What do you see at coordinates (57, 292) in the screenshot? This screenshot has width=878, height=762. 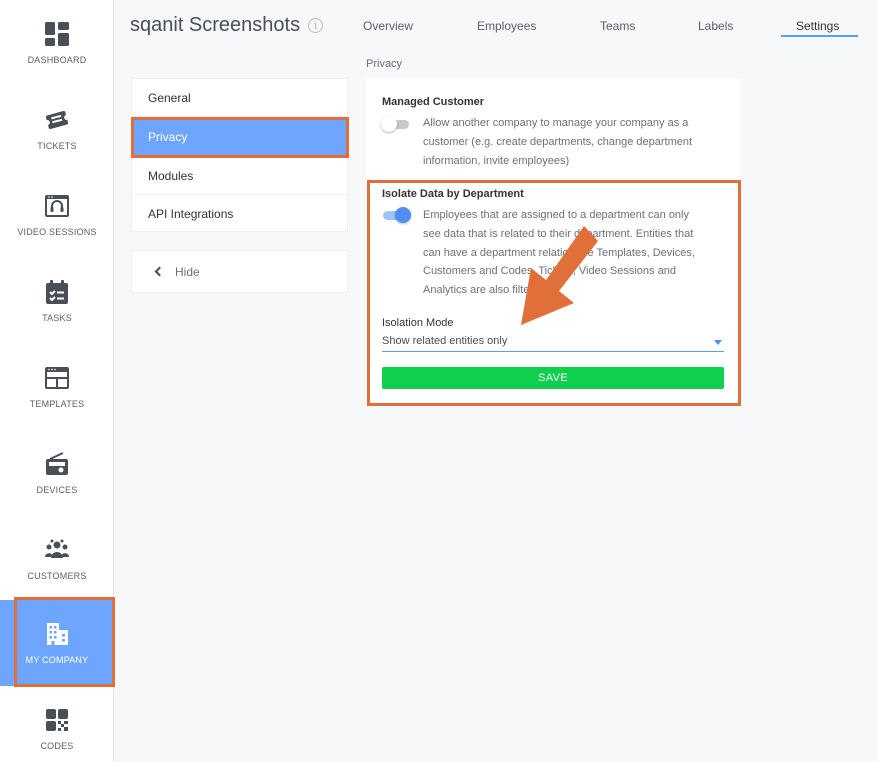 I see `calendar-check-icon` at bounding box center [57, 292].